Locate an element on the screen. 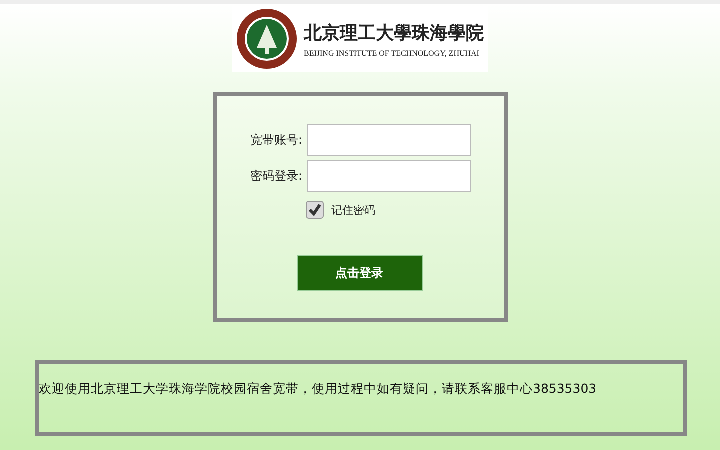  checkbox-label: 记住密码 is located at coordinates (354, 210).